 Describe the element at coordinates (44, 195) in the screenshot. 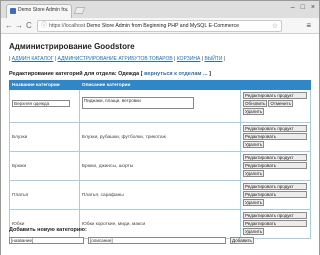

I see `category-name: Платья` at that location.